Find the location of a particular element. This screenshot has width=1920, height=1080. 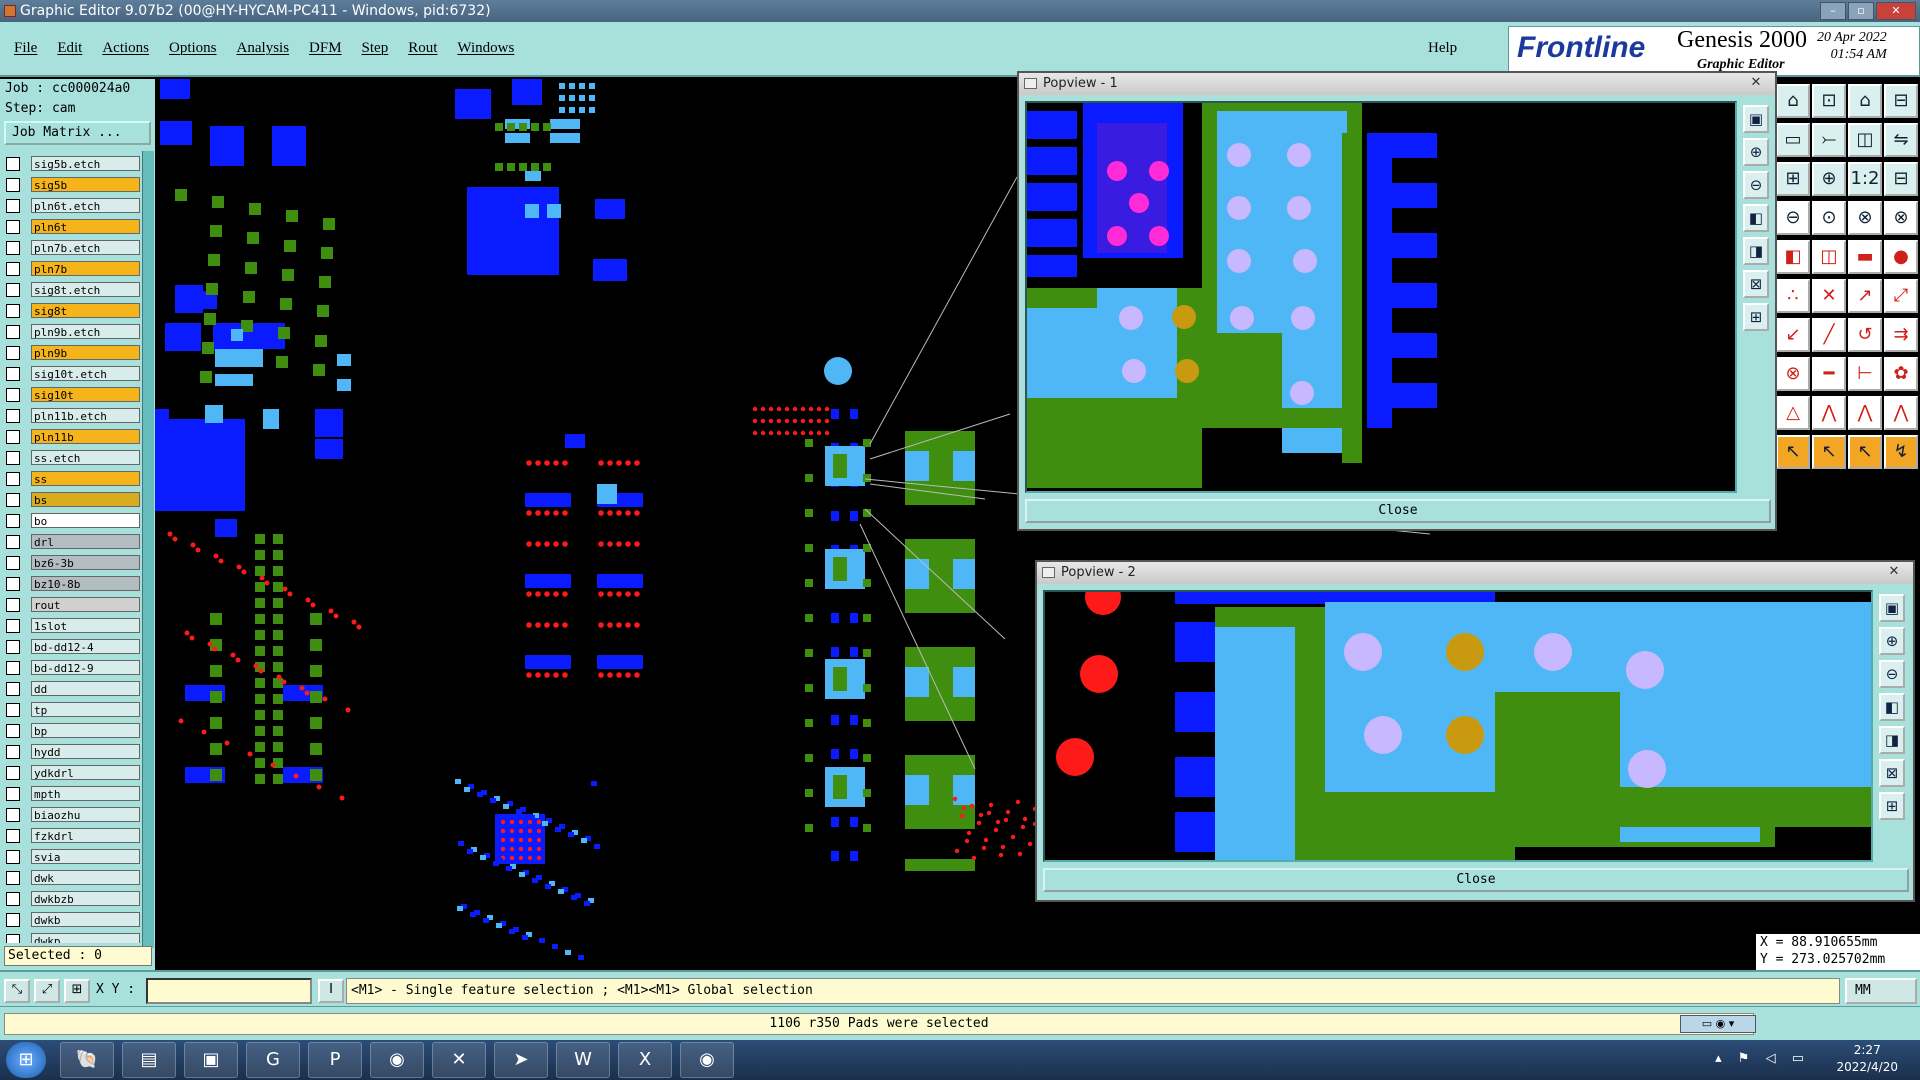

layer-name: dwkbzb is located at coordinates (85, 898).